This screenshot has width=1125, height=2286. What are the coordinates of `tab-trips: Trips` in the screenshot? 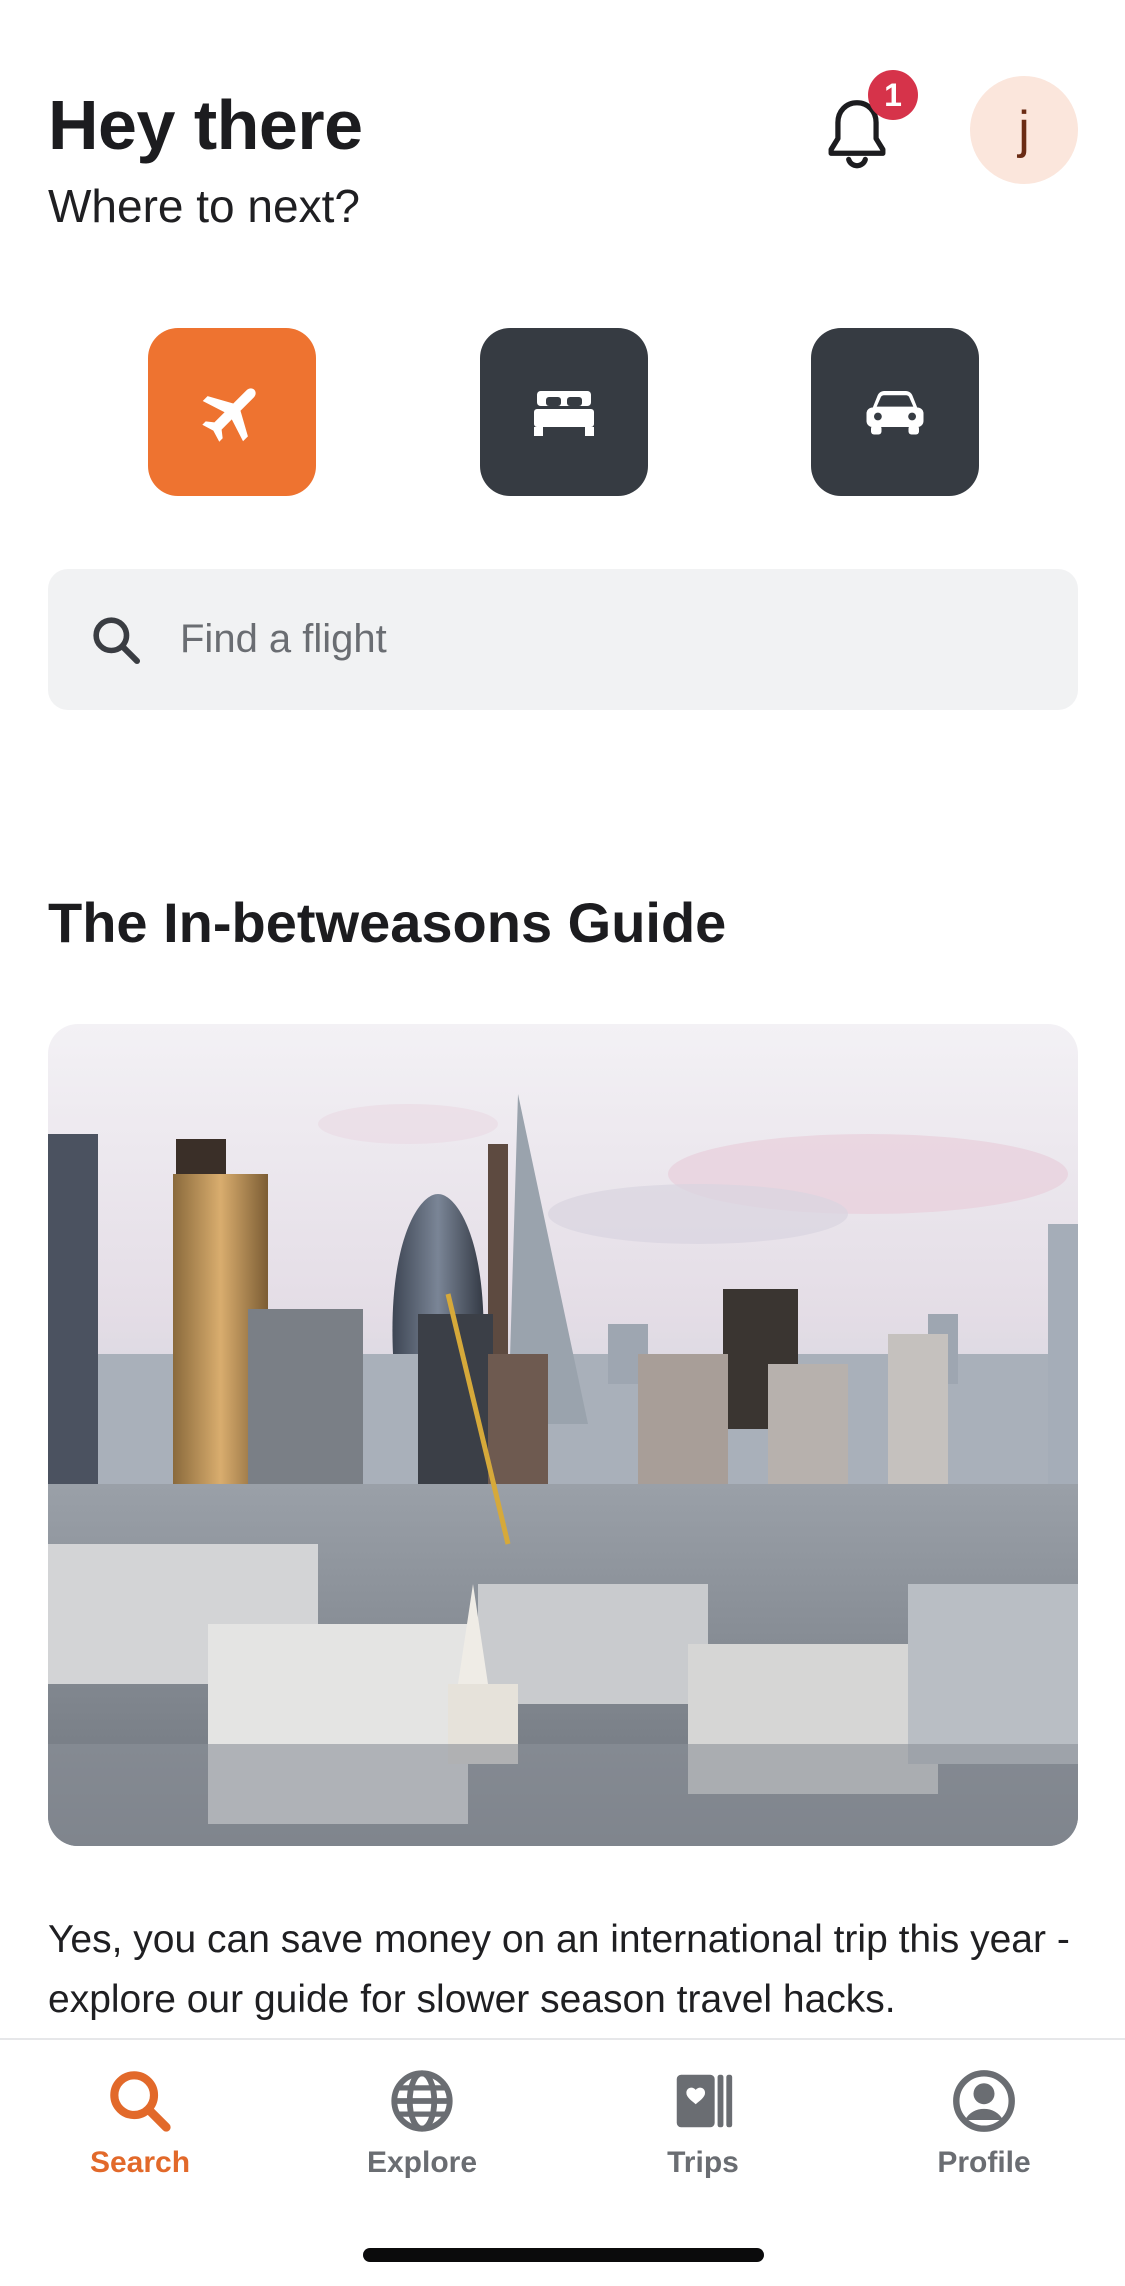 It's located at (703, 2123).